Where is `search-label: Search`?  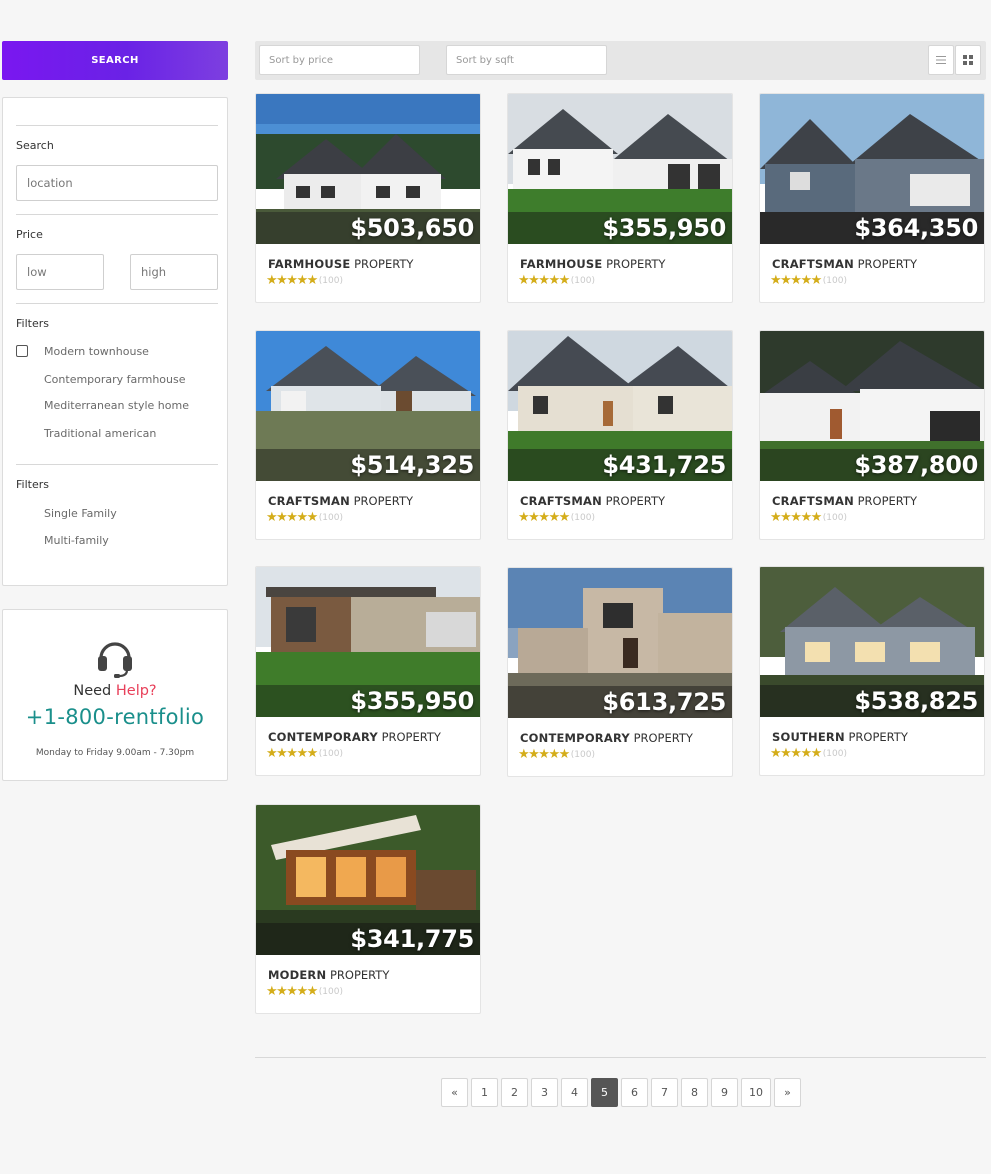 search-label: Search is located at coordinates (35, 145).